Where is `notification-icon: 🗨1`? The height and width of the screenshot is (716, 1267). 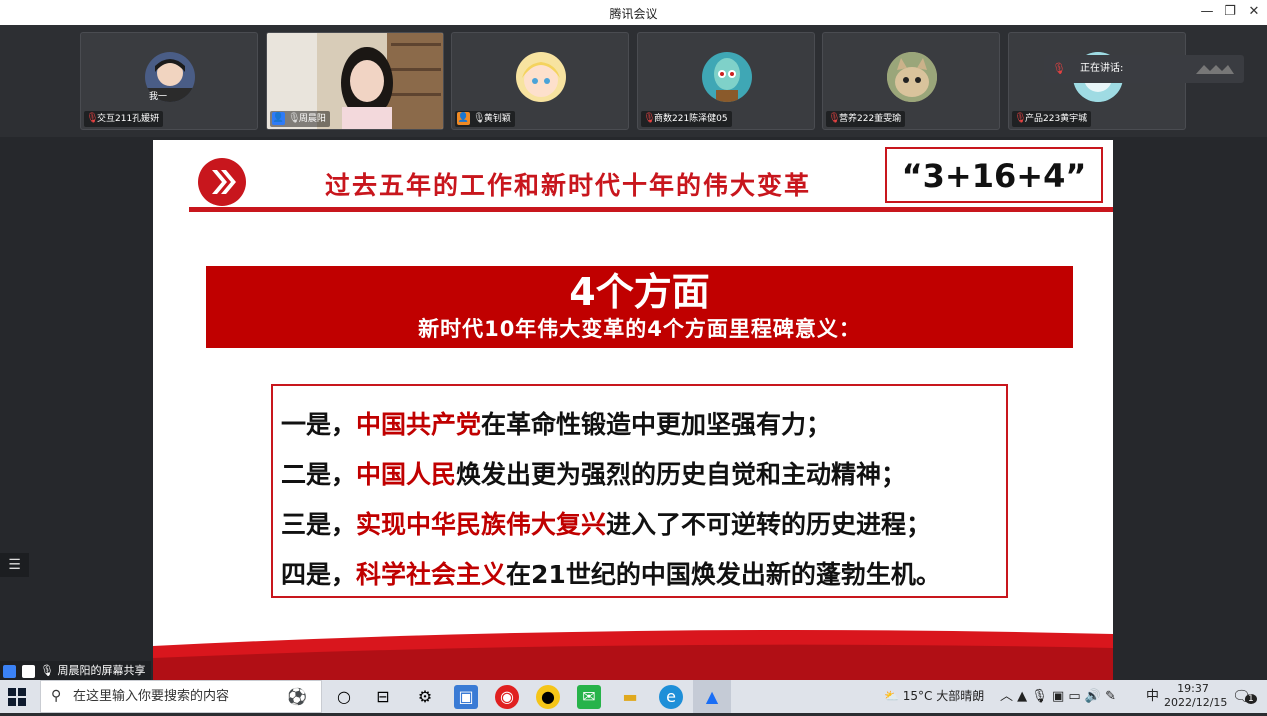 notification-icon: 🗨1 is located at coordinates (1244, 696).